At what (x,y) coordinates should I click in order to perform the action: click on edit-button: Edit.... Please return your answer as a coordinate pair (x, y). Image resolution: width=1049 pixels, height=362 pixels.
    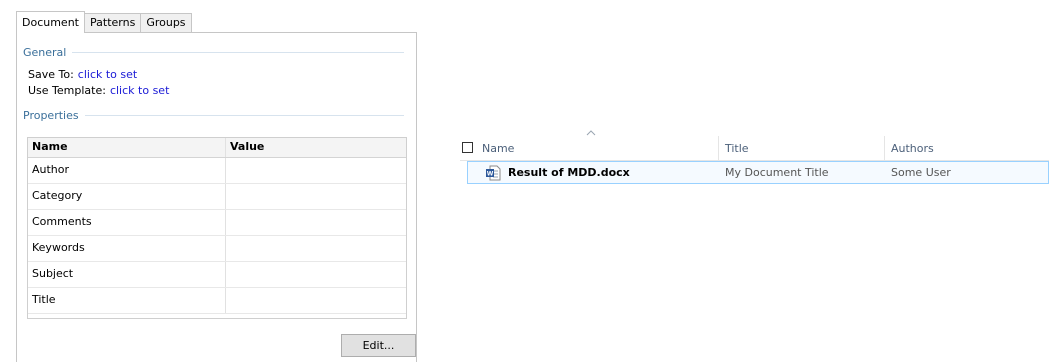
    Looking at the image, I should click on (378, 345).